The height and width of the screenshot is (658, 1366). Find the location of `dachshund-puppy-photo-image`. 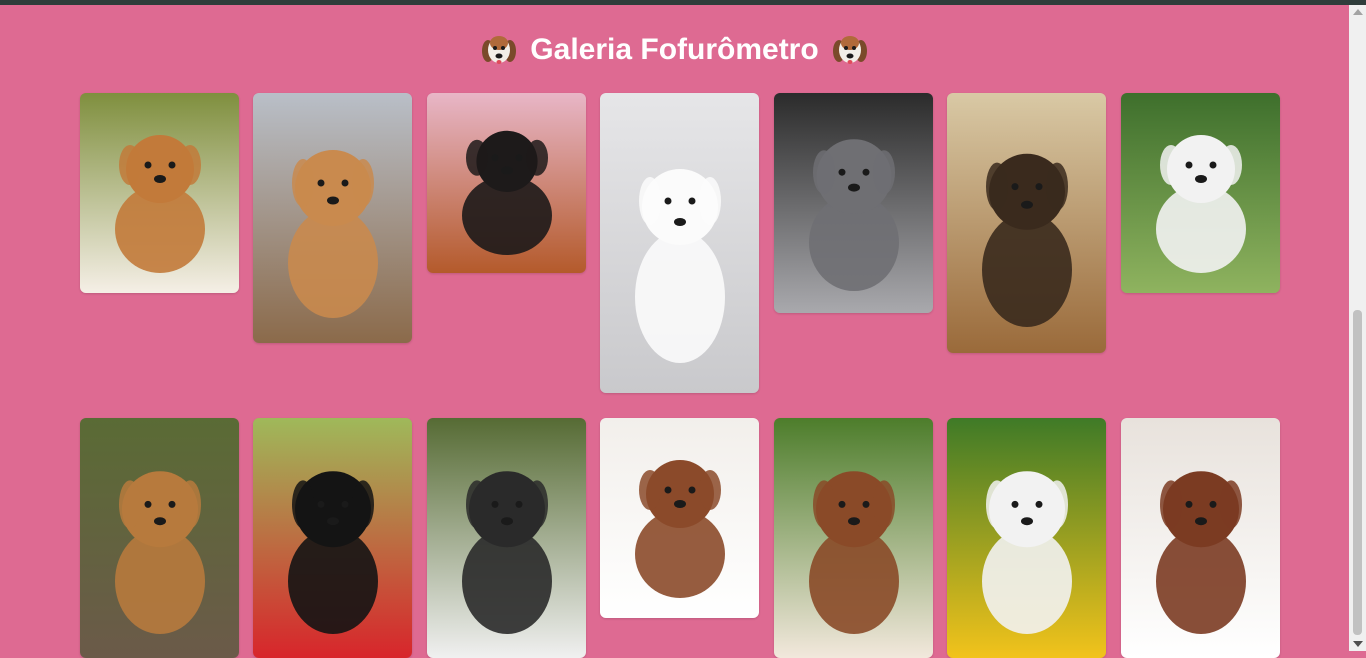

dachshund-puppy-photo-image is located at coordinates (506, 183).